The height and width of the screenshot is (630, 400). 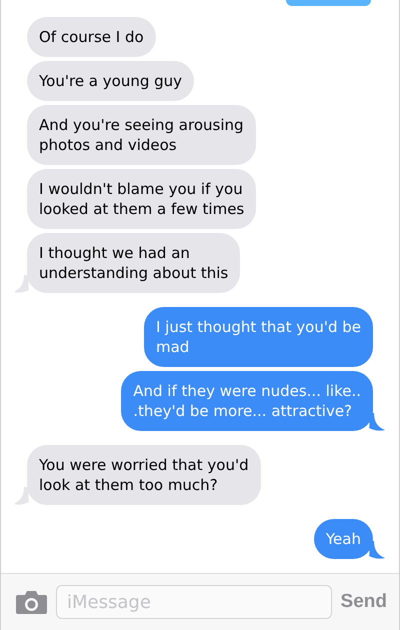 What do you see at coordinates (363, 602) in the screenshot?
I see `send-button: Send` at bounding box center [363, 602].